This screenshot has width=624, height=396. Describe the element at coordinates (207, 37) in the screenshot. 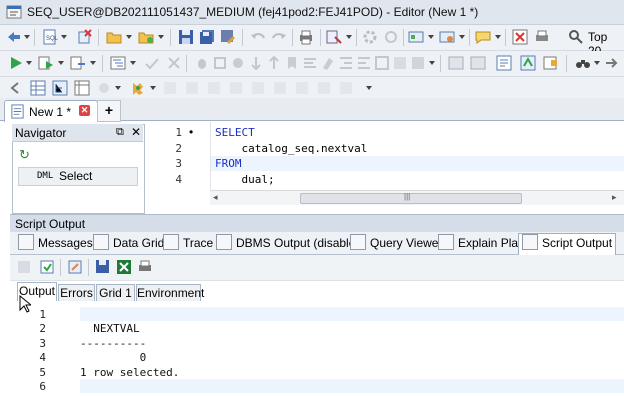

I see `save-all-icon` at that location.